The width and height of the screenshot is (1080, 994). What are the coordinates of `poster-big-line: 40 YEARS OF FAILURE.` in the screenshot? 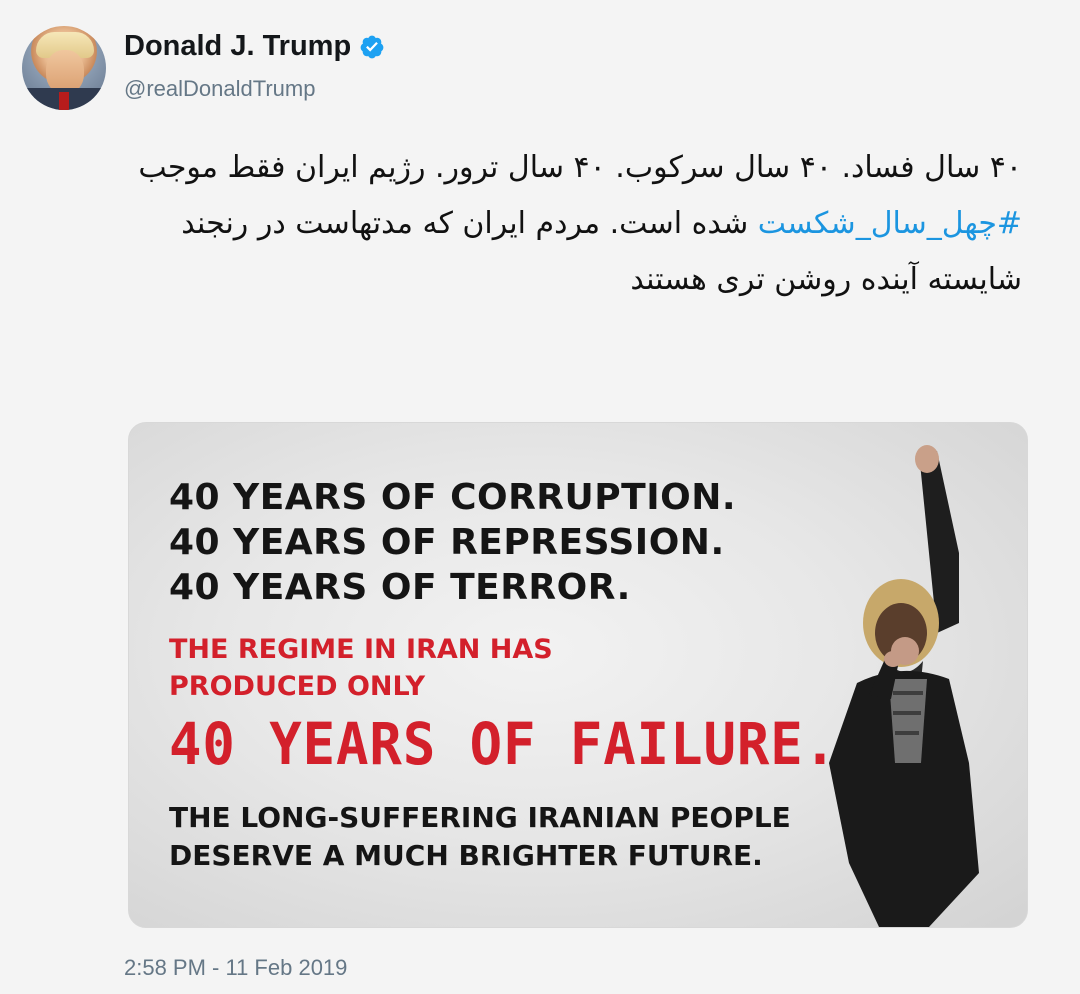 It's located at (503, 744).